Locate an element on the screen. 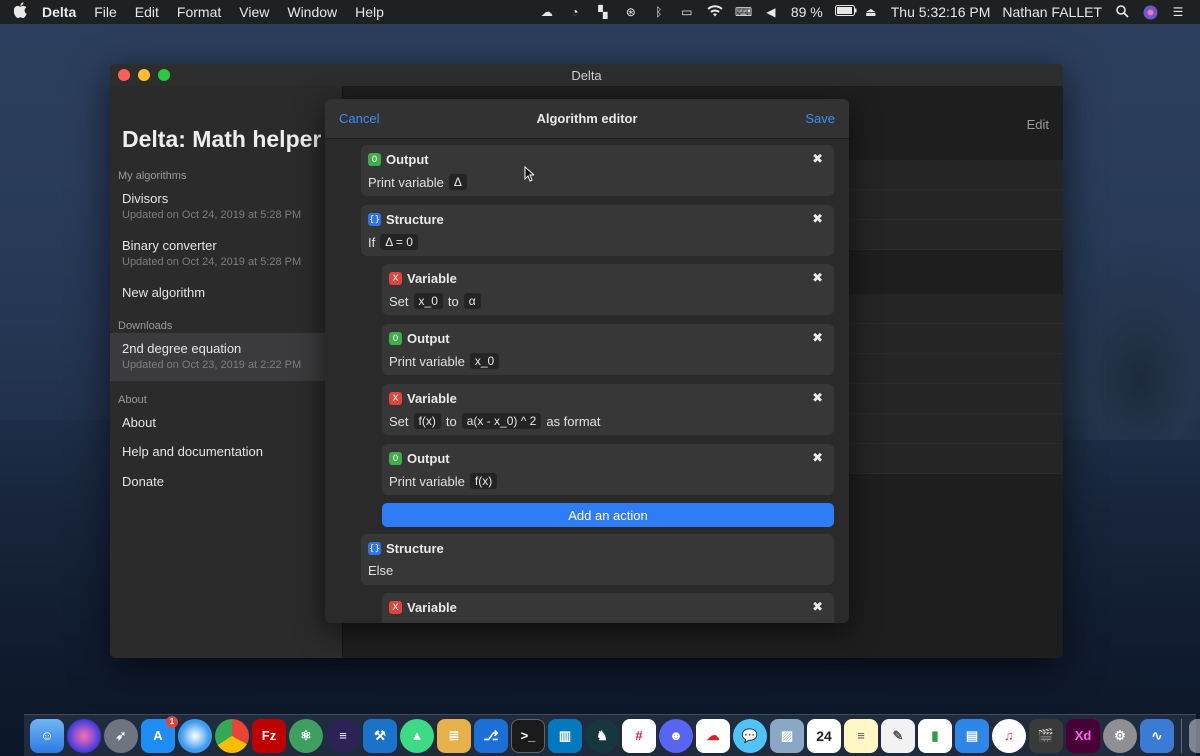 This screenshot has height=756, width=1200. creative-cloud-icon: ☁ is located at coordinates (547, 12).